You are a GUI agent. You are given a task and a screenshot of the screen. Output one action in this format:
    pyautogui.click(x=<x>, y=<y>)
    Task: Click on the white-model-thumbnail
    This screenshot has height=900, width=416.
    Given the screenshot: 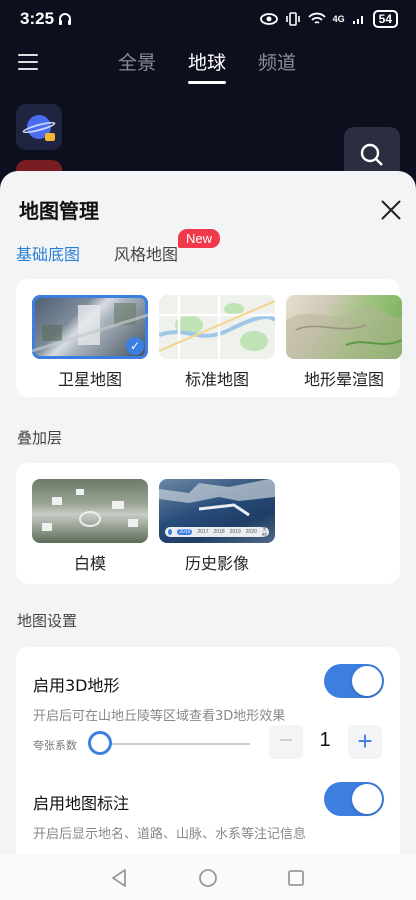 What is the action you would take?
    pyautogui.click(x=90, y=511)
    